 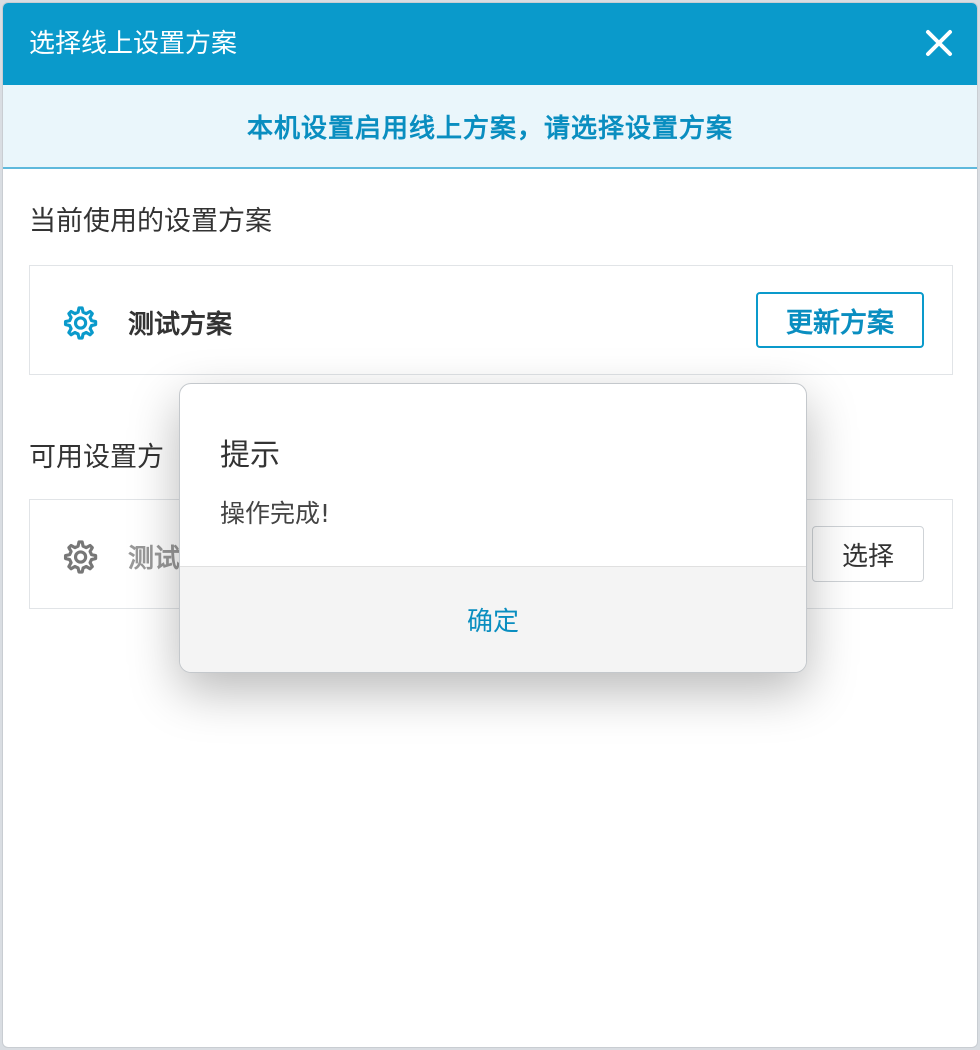 What do you see at coordinates (491, 320) in the screenshot?
I see `current-plan-card: 测试方案 更新方案` at bounding box center [491, 320].